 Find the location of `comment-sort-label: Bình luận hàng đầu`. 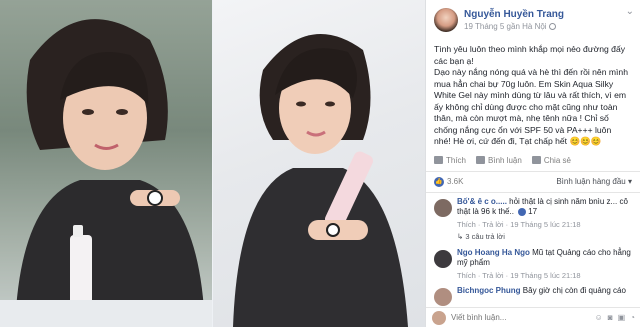

comment-sort-label: Bình luận hàng đầu is located at coordinates (591, 181).